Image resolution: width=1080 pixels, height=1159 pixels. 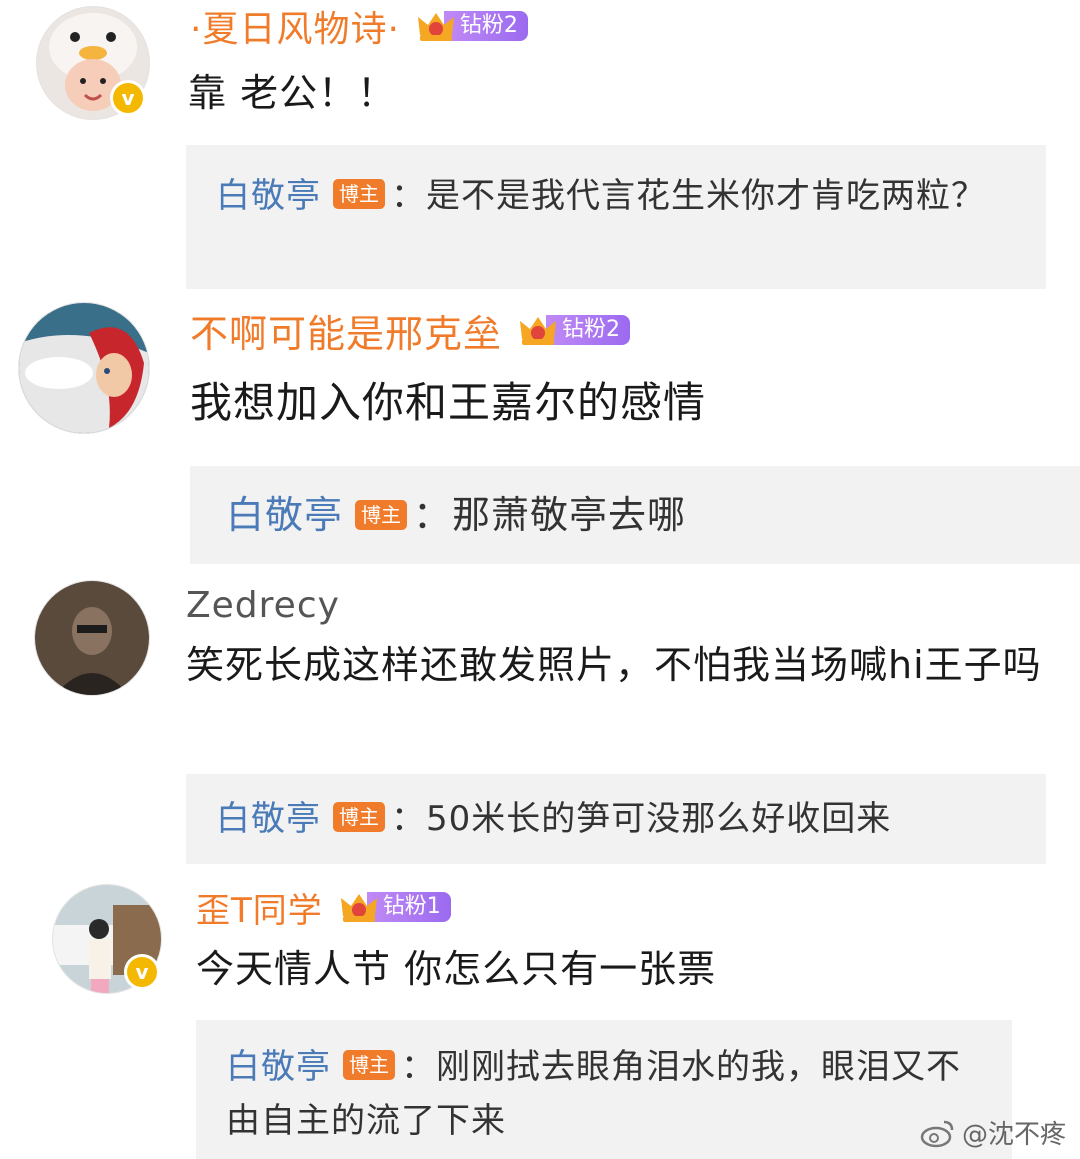 I want to click on reply-text: 白敬亭 博主 ：是不是我代言花生米你才肯吃两粒？, so click(x=616, y=196).